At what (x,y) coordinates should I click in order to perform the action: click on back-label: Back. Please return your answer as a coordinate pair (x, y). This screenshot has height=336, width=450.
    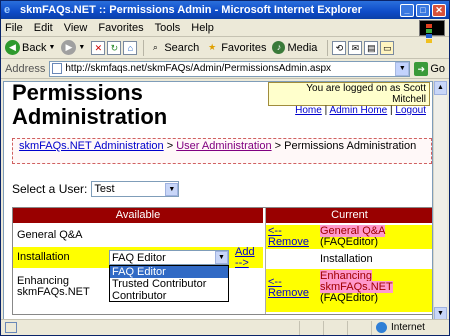
    Looking at the image, I should click on (34, 47).